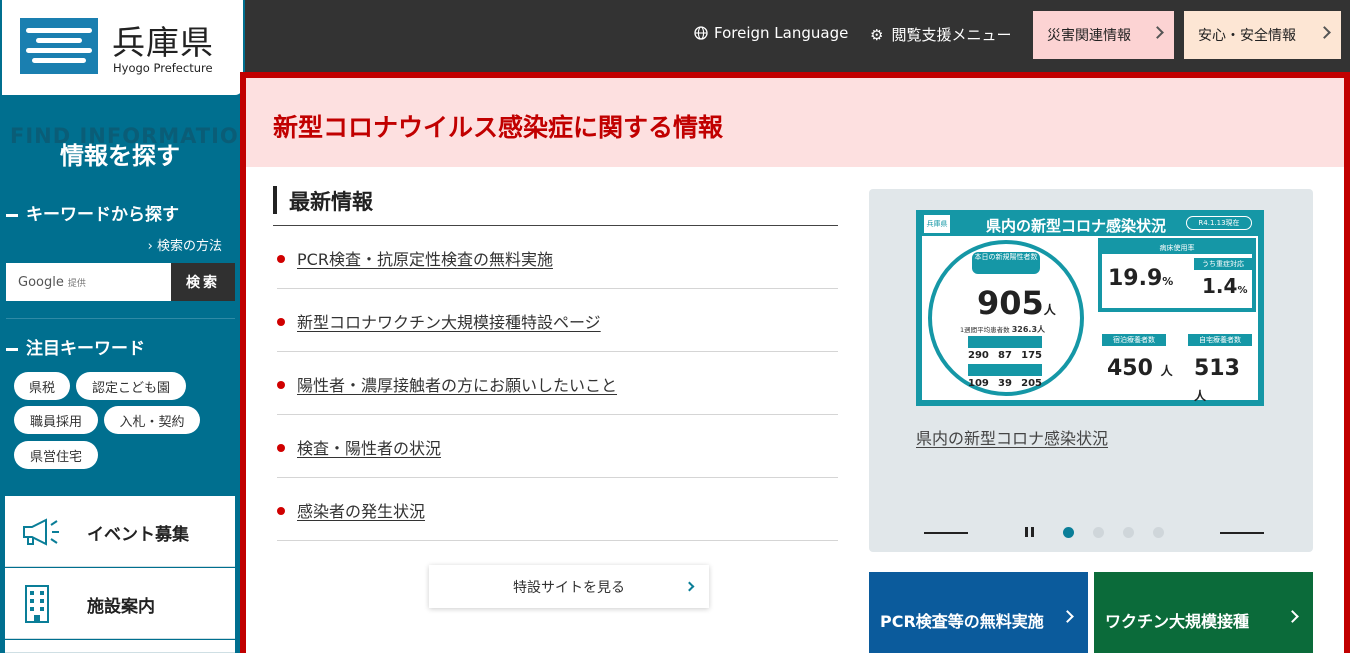 This screenshot has width=1350, height=653. What do you see at coordinates (1005, 355) in the screenshot?
I see `grid-row: 290 87 175` at bounding box center [1005, 355].